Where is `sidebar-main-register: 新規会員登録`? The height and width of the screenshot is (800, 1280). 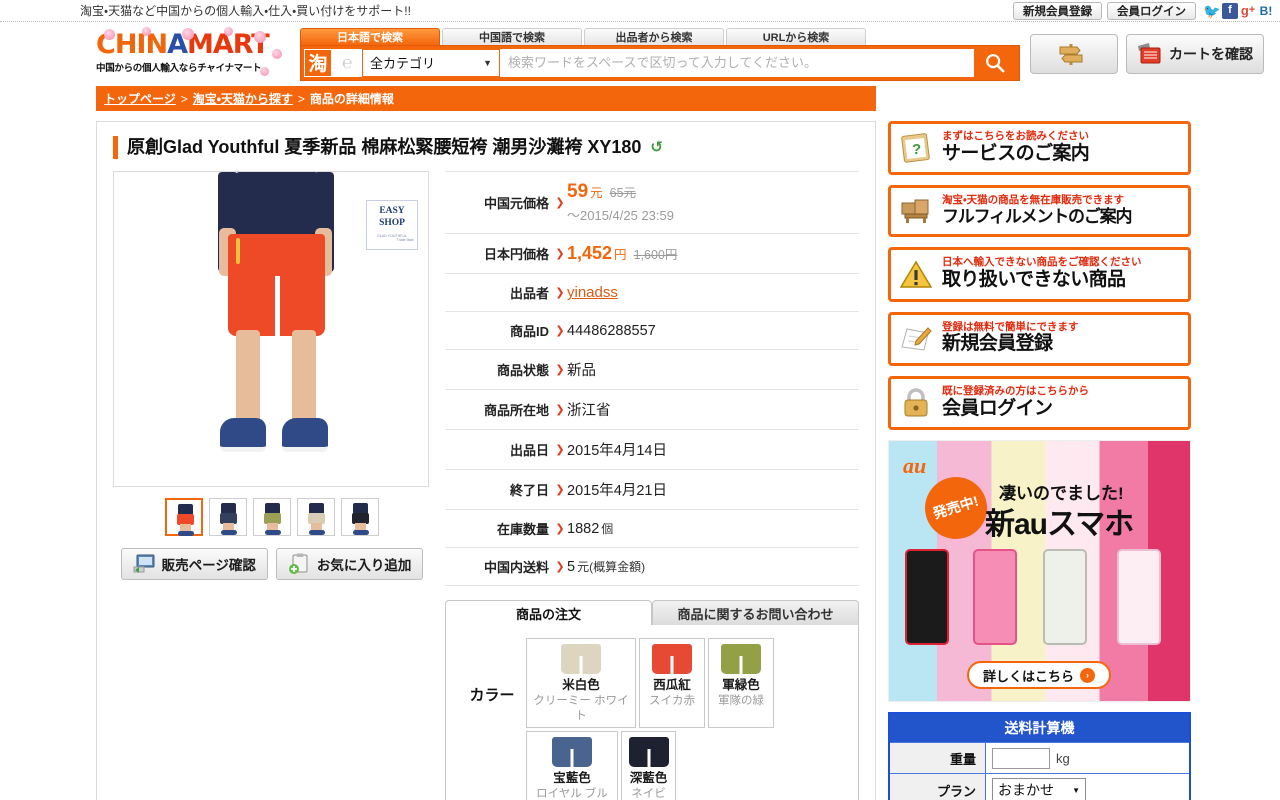 sidebar-main-register: 新規会員登録 is located at coordinates (997, 344).